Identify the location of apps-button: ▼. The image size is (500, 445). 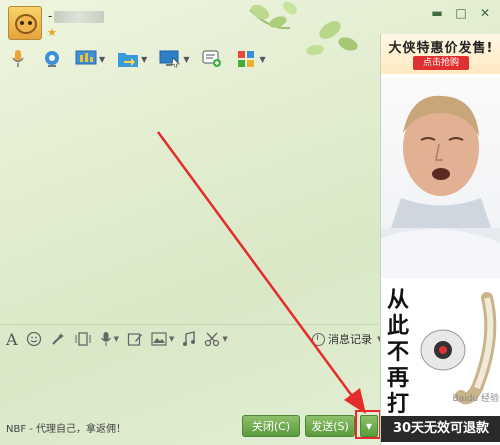
(250, 59).